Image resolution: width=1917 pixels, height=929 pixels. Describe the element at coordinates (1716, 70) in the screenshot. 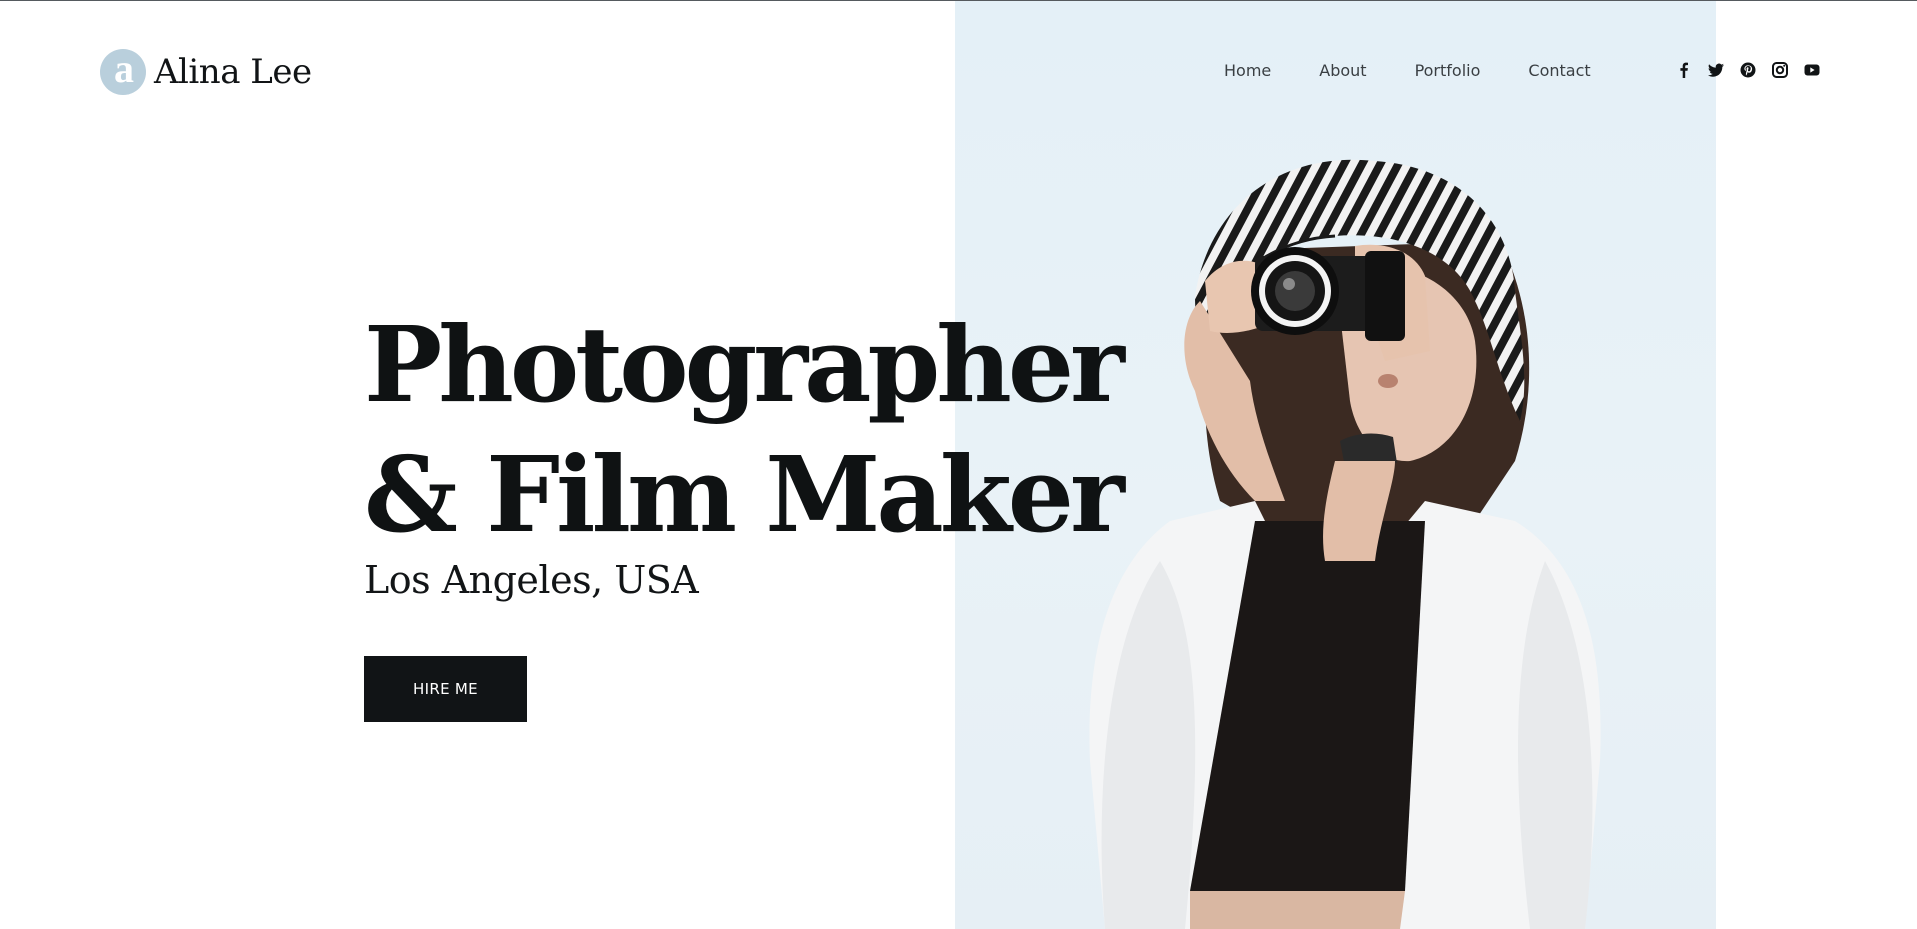

I see `twitter-icon` at that location.